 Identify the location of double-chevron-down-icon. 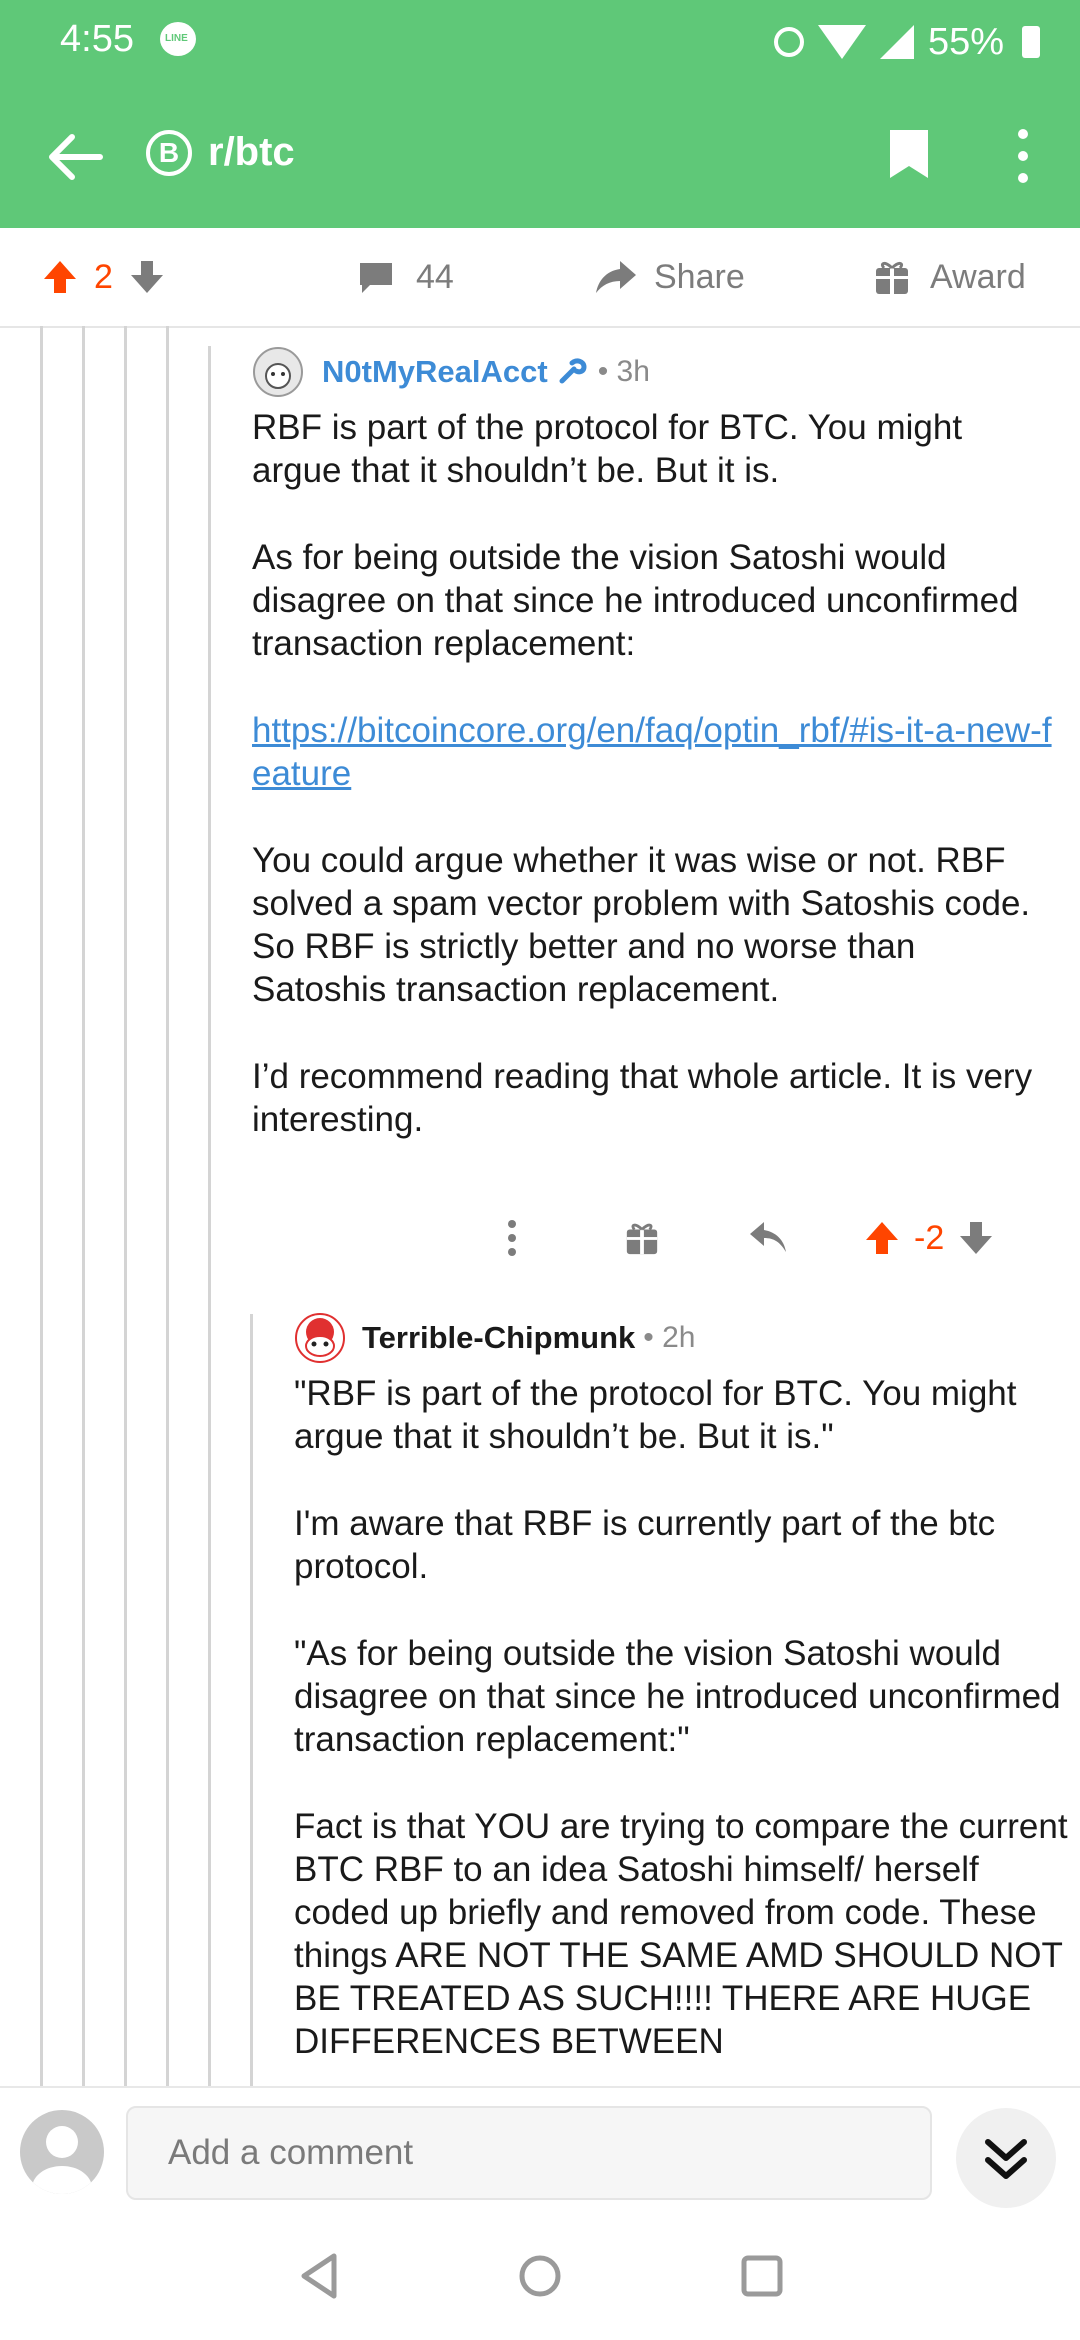
(1006, 2159).